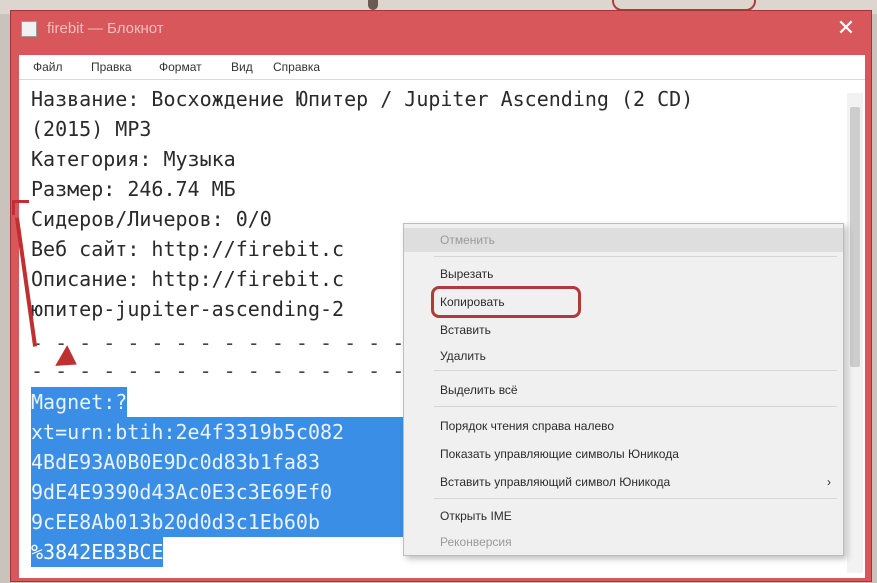  I want to click on menu-item-cut: Вырезать, so click(623, 274).